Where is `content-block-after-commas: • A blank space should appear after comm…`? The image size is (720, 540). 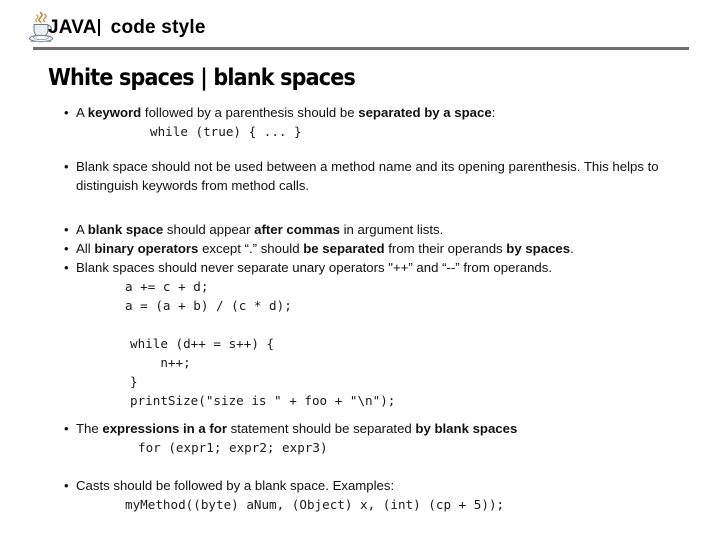
content-block-after-commas: • A blank space should appear after comm… is located at coordinates (360, 229).